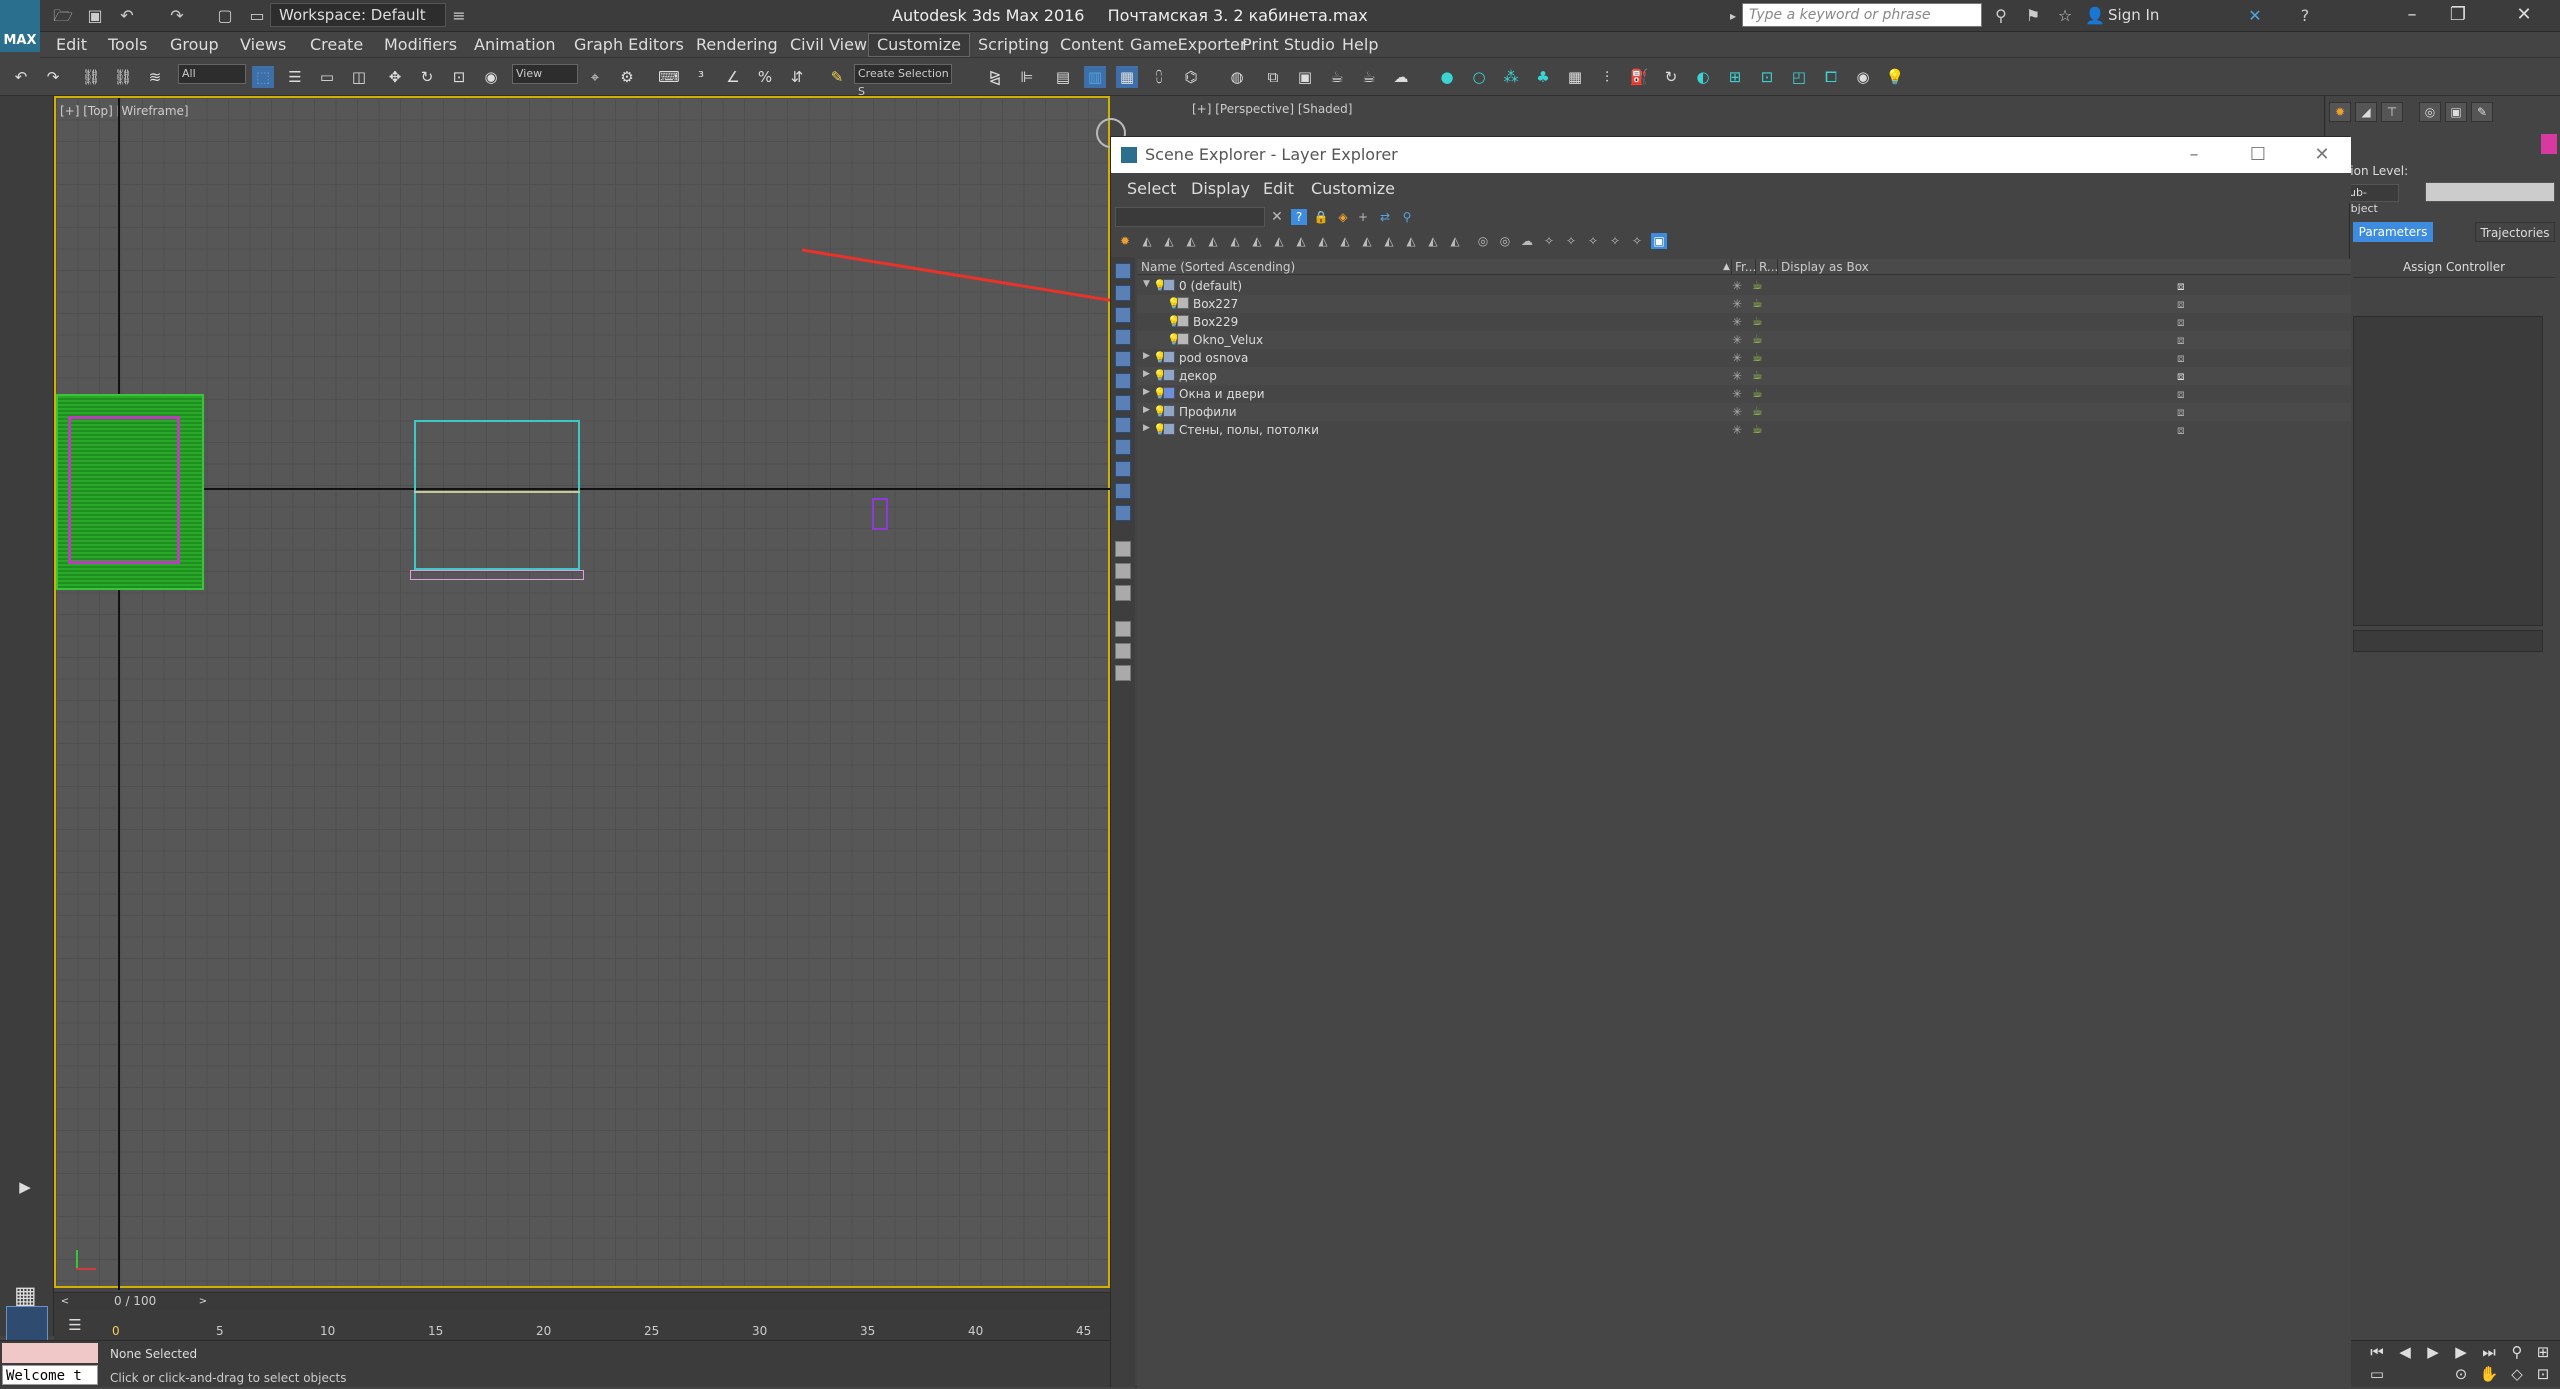 The width and height of the screenshot is (2560, 1389). Describe the element at coordinates (212, 74) in the screenshot. I see `selection-filter-dropdown: All` at that location.